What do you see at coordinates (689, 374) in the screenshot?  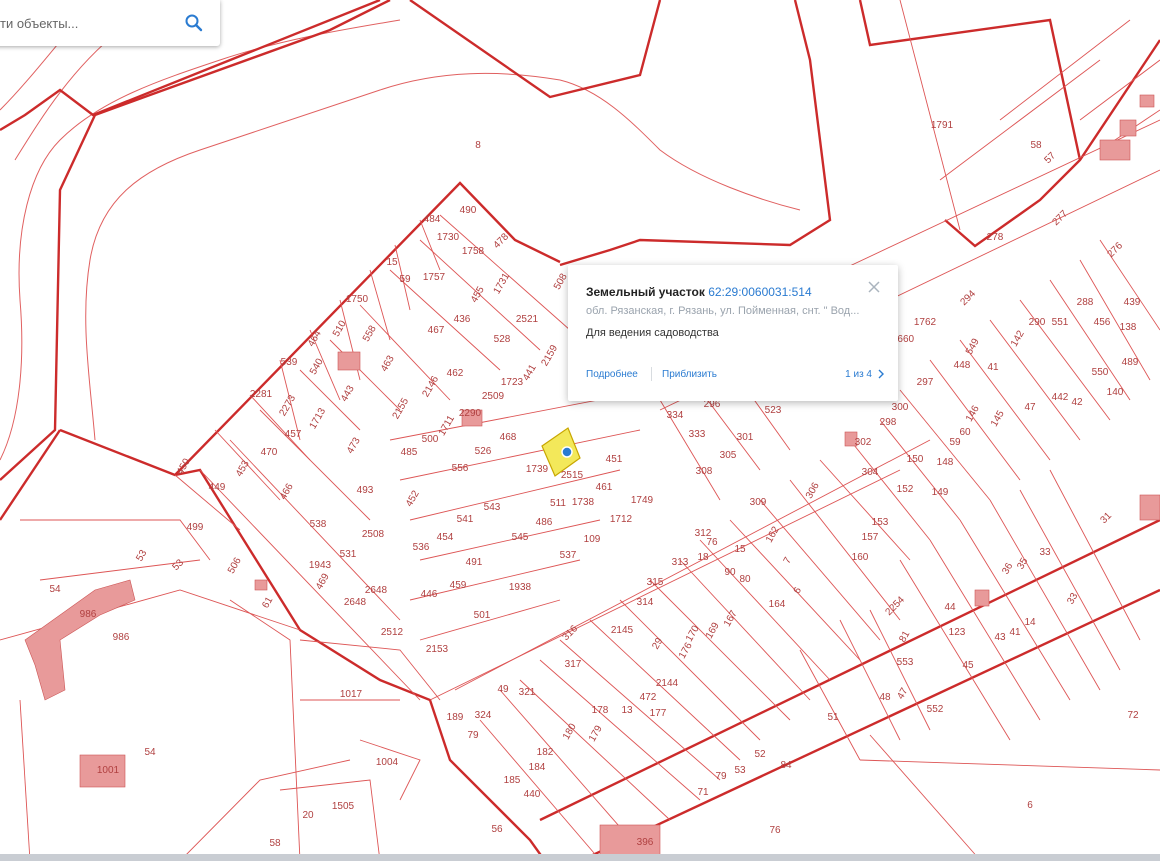 I see `zoom-link: Приблизить` at bounding box center [689, 374].